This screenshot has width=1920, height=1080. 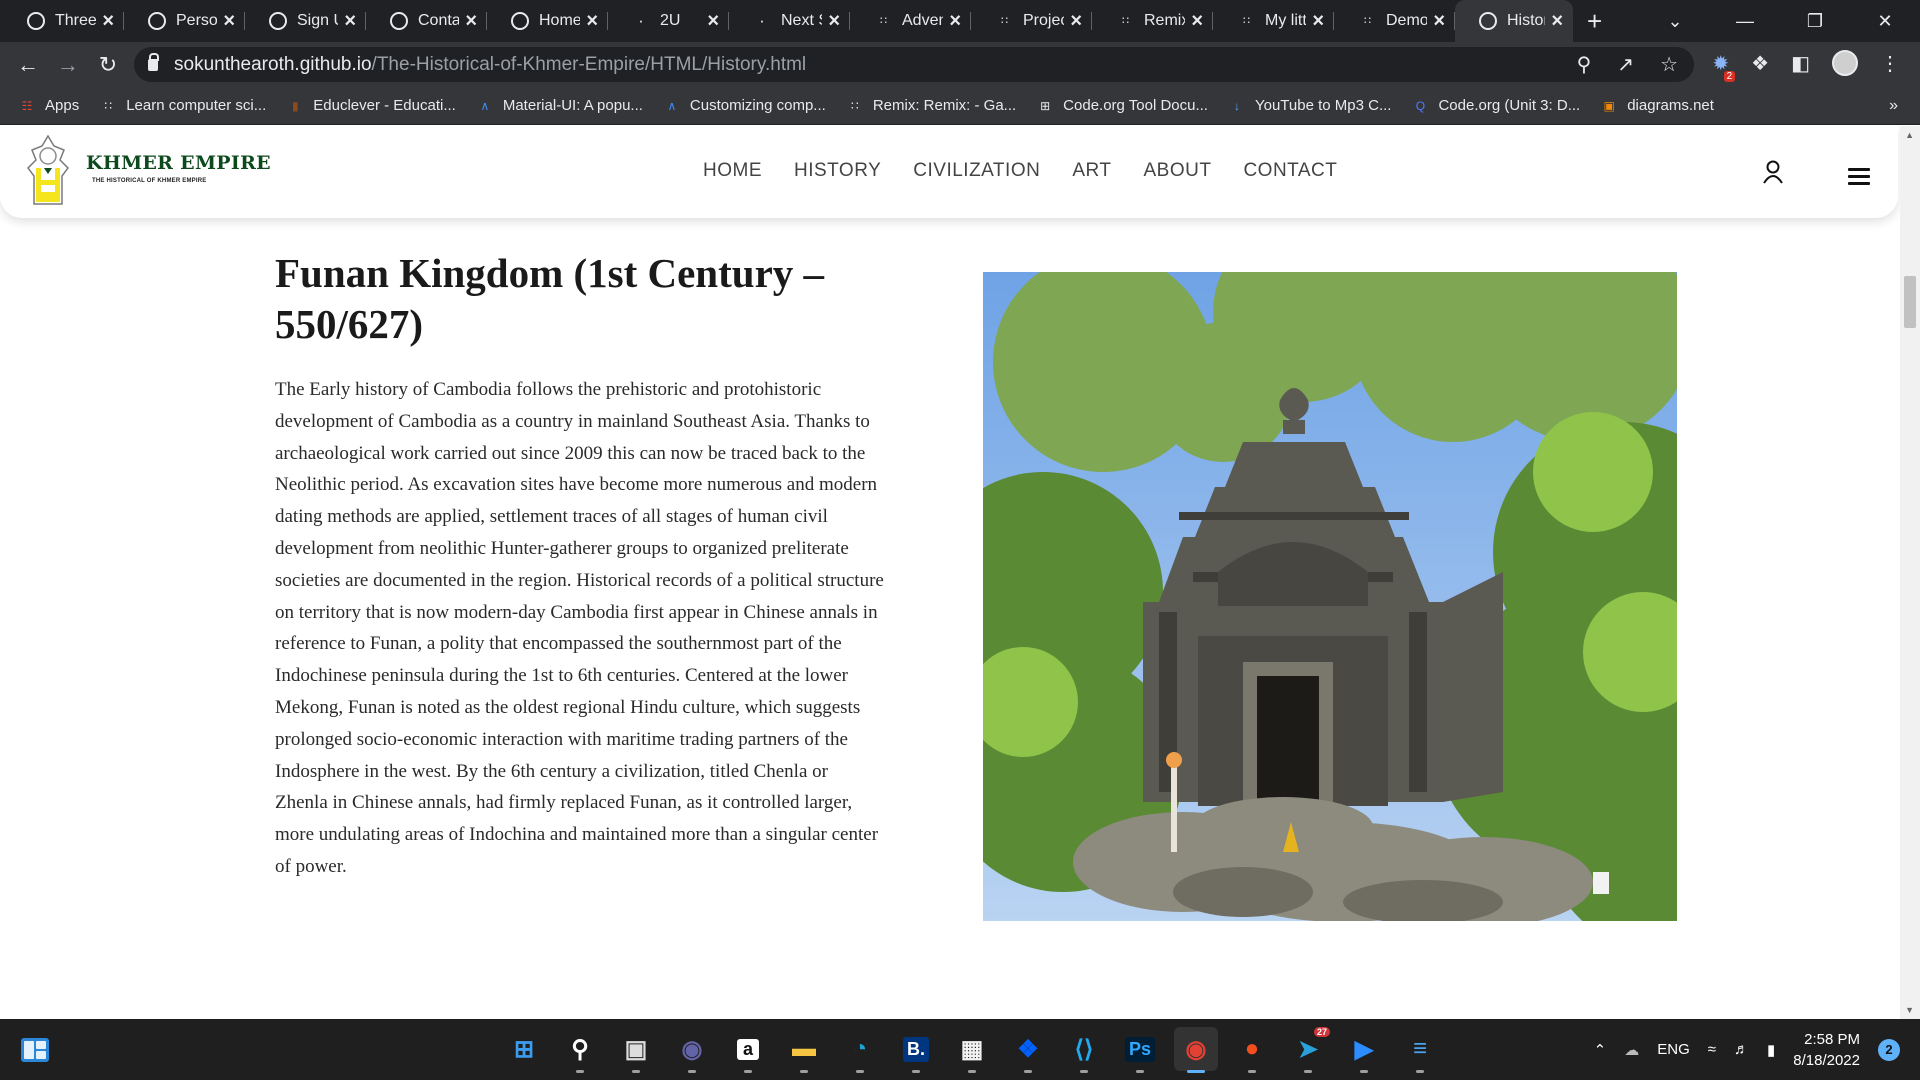 What do you see at coordinates (108, 65) in the screenshot?
I see `reload-button: ↻` at bounding box center [108, 65].